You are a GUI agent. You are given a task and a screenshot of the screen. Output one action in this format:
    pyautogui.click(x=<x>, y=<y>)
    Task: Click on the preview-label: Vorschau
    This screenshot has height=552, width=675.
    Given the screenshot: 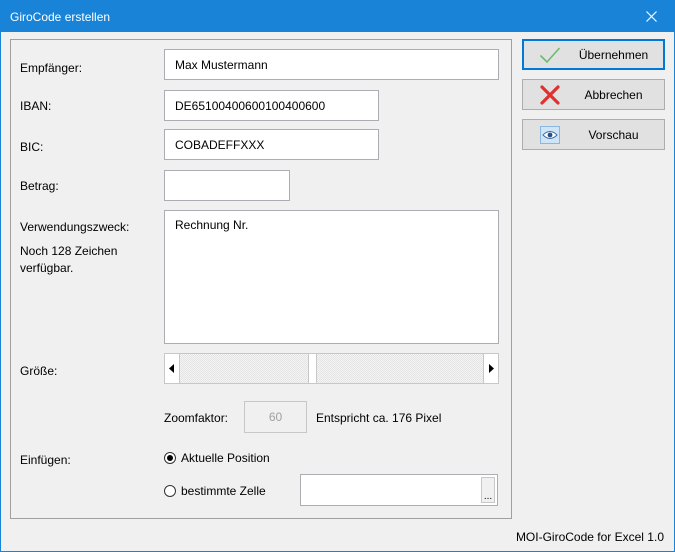 What is the action you would take?
    pyautogui.click(x=613, y=134)
    